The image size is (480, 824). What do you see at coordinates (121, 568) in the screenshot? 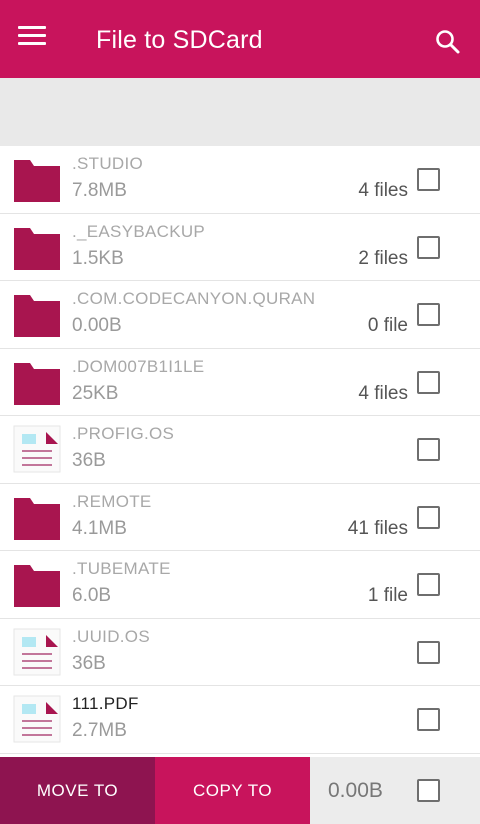
I see `file-name: .TUBEMATE` at bounding box center [121, 568].